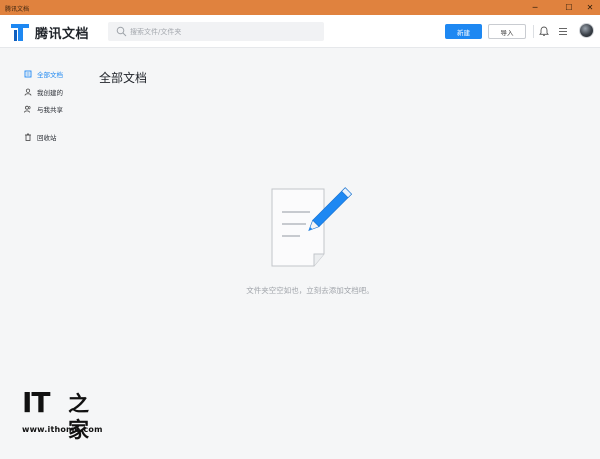  I want to click on window-title: 腾讯文档, so click(17, 9).